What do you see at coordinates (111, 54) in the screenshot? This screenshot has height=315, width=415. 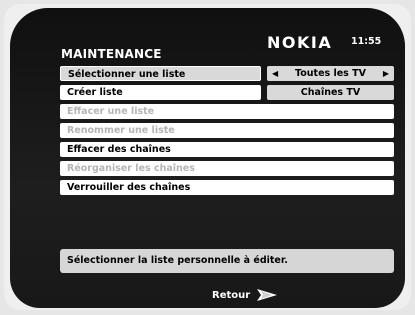 I see `page-title: MAINTENANCE` at bounding box center [111, 54].